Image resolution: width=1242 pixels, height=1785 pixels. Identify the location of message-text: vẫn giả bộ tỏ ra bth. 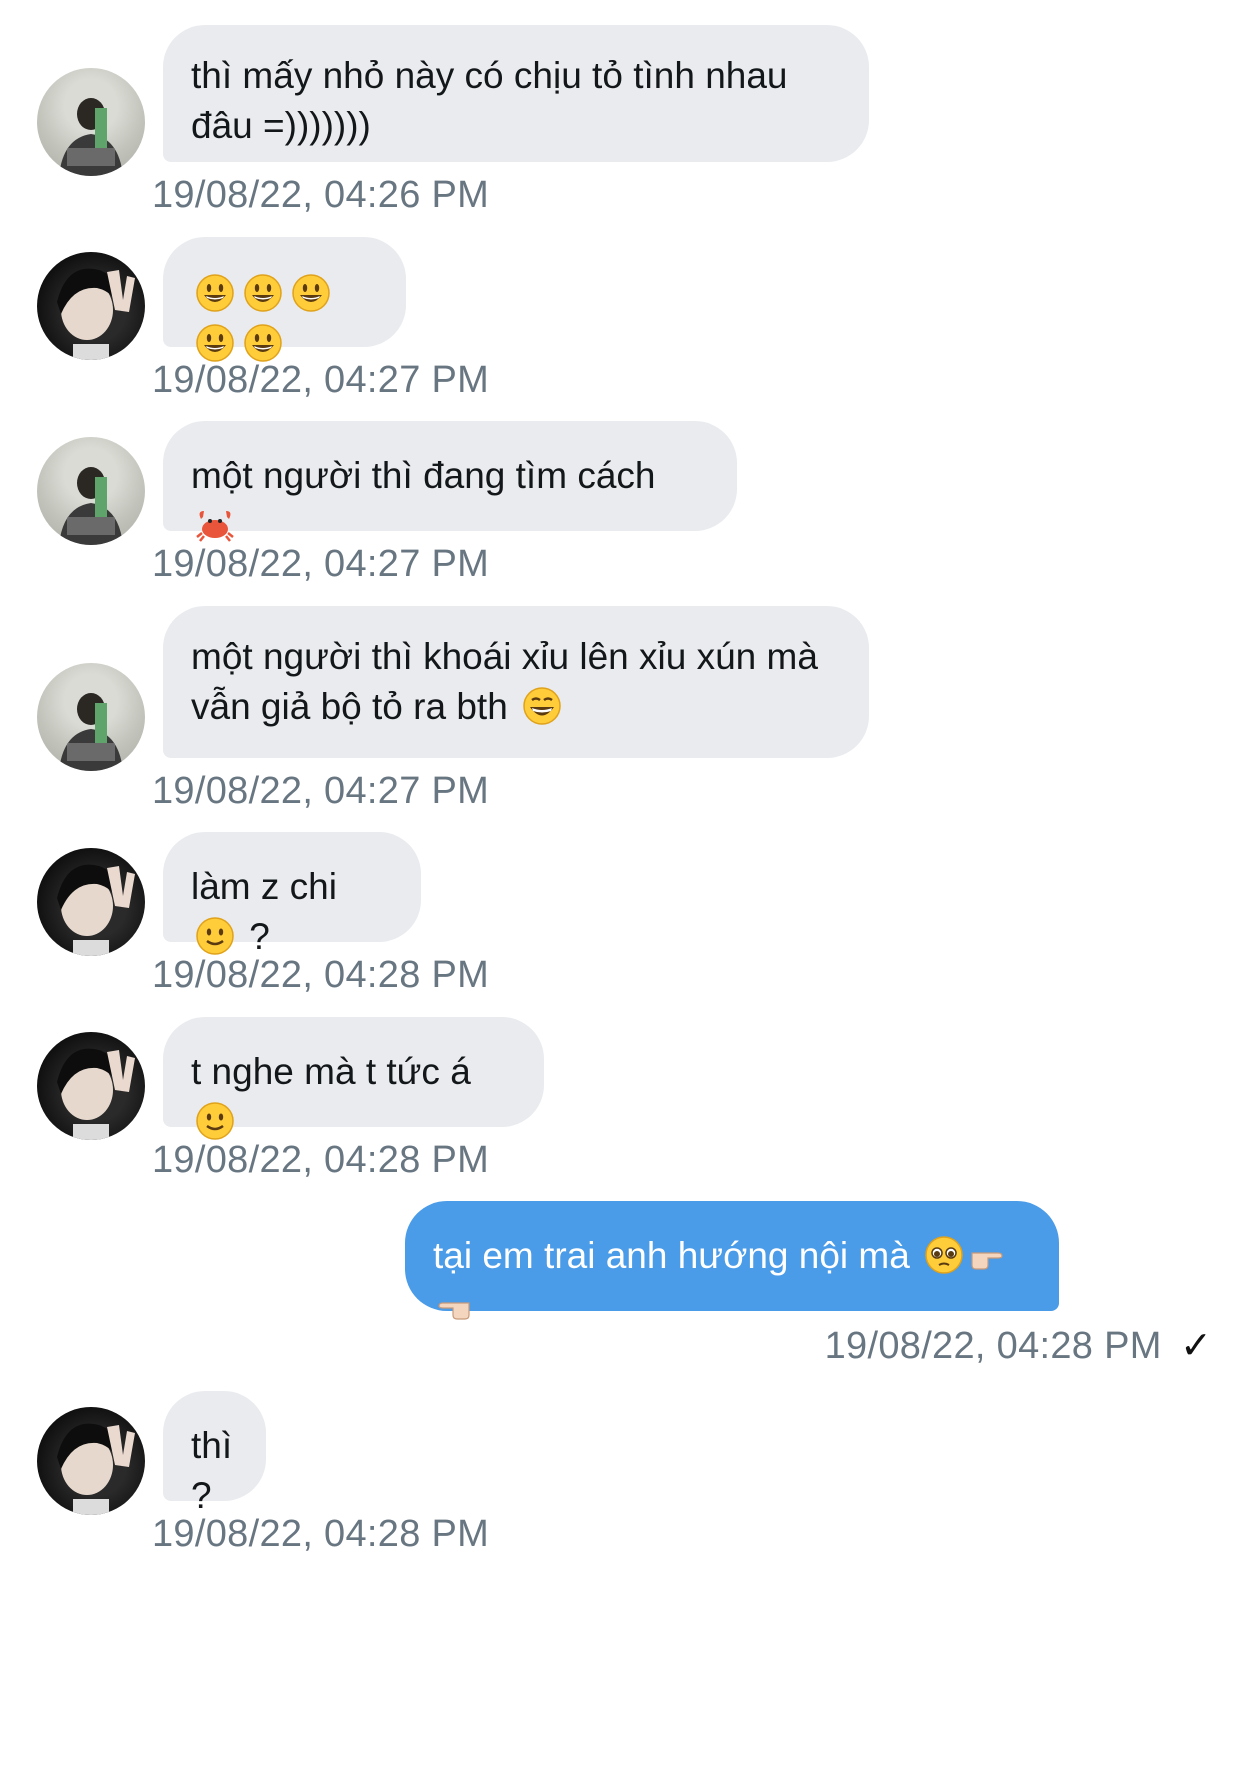
(349, 706).